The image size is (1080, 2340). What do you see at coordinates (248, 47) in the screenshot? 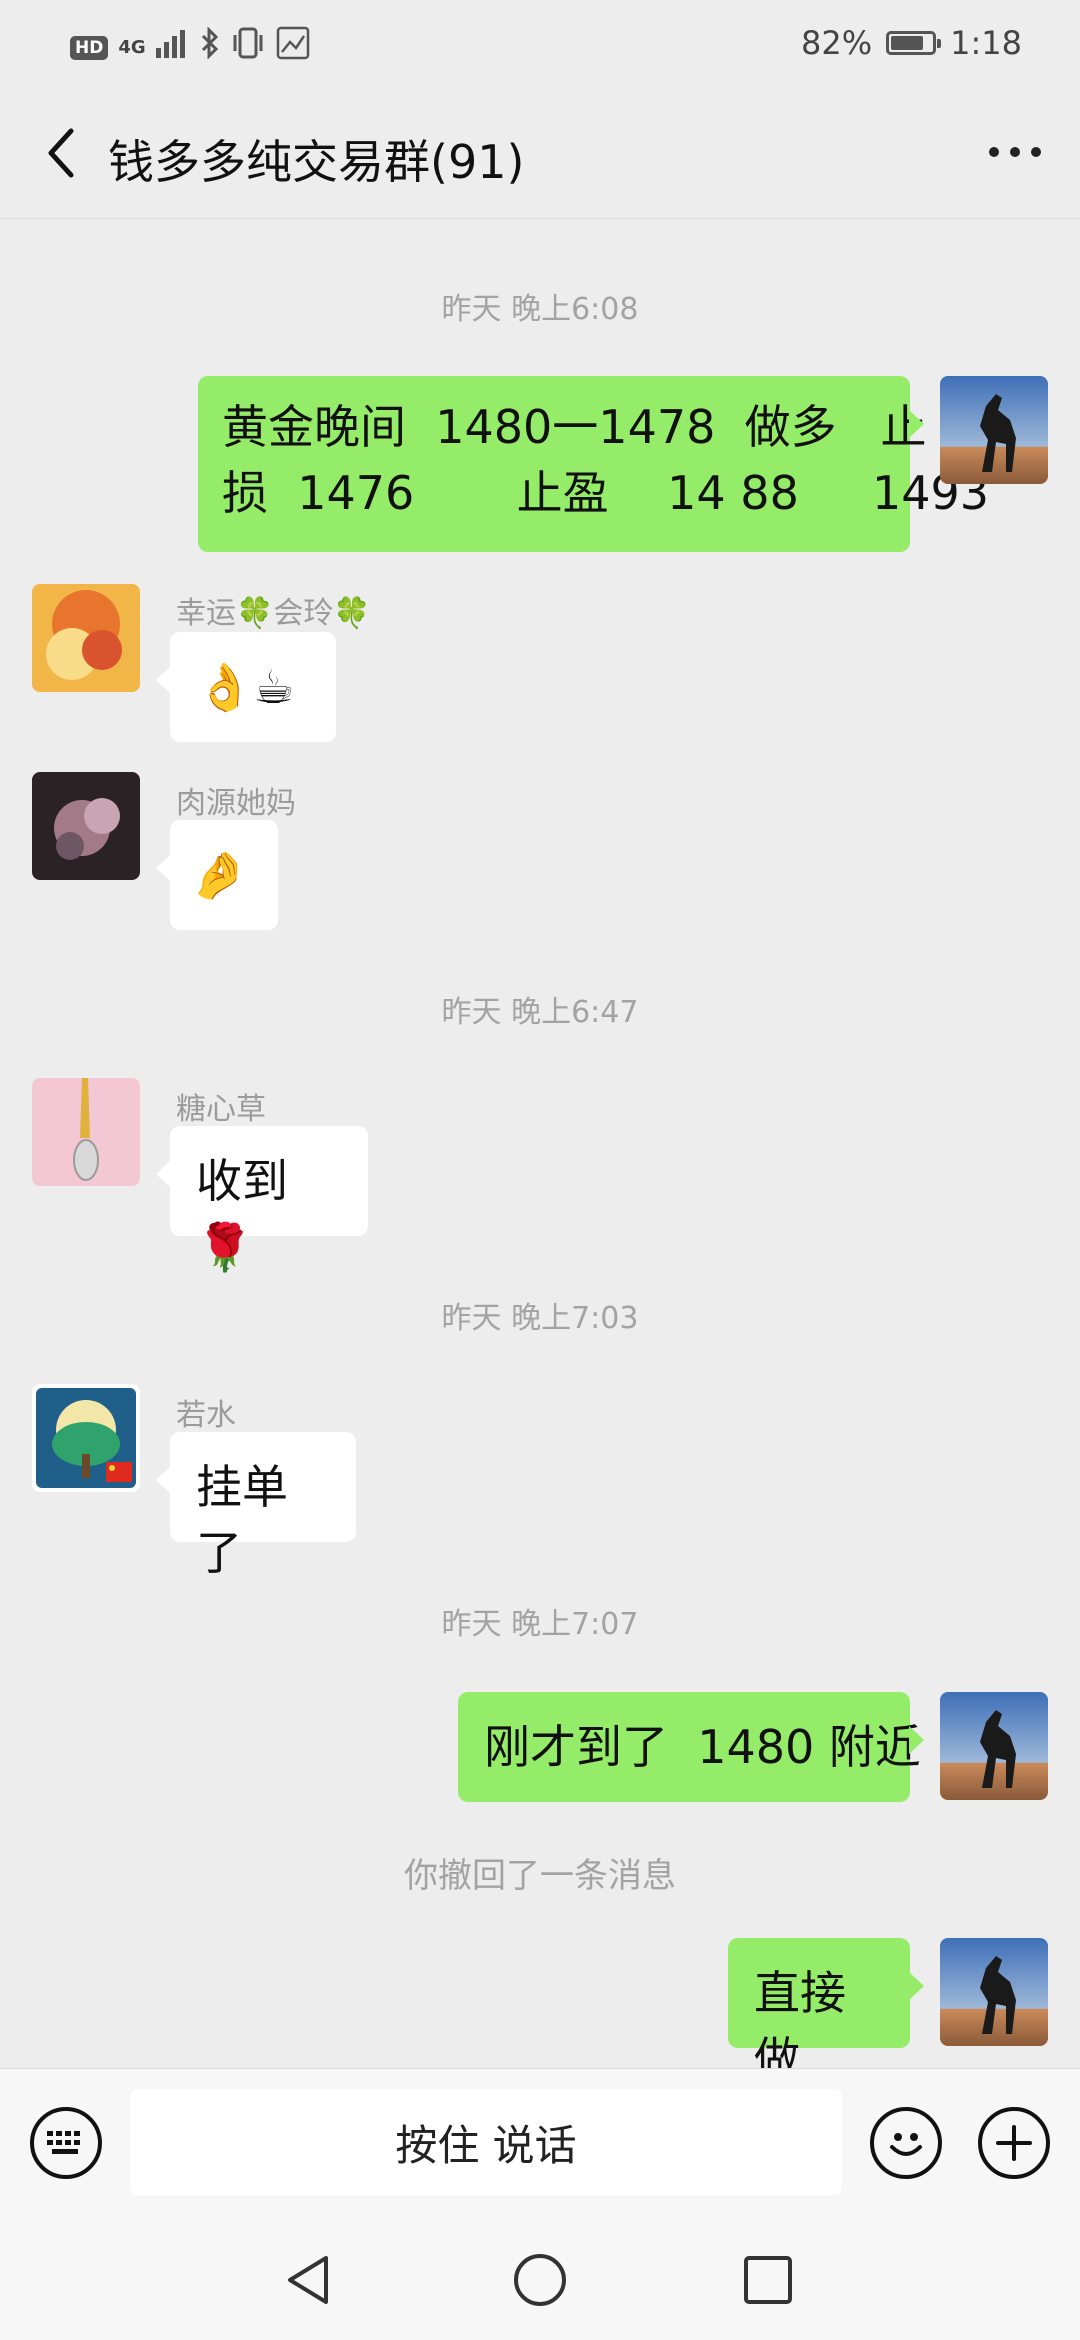
I see `vibrate-icon` at bounding box center [248, 47].